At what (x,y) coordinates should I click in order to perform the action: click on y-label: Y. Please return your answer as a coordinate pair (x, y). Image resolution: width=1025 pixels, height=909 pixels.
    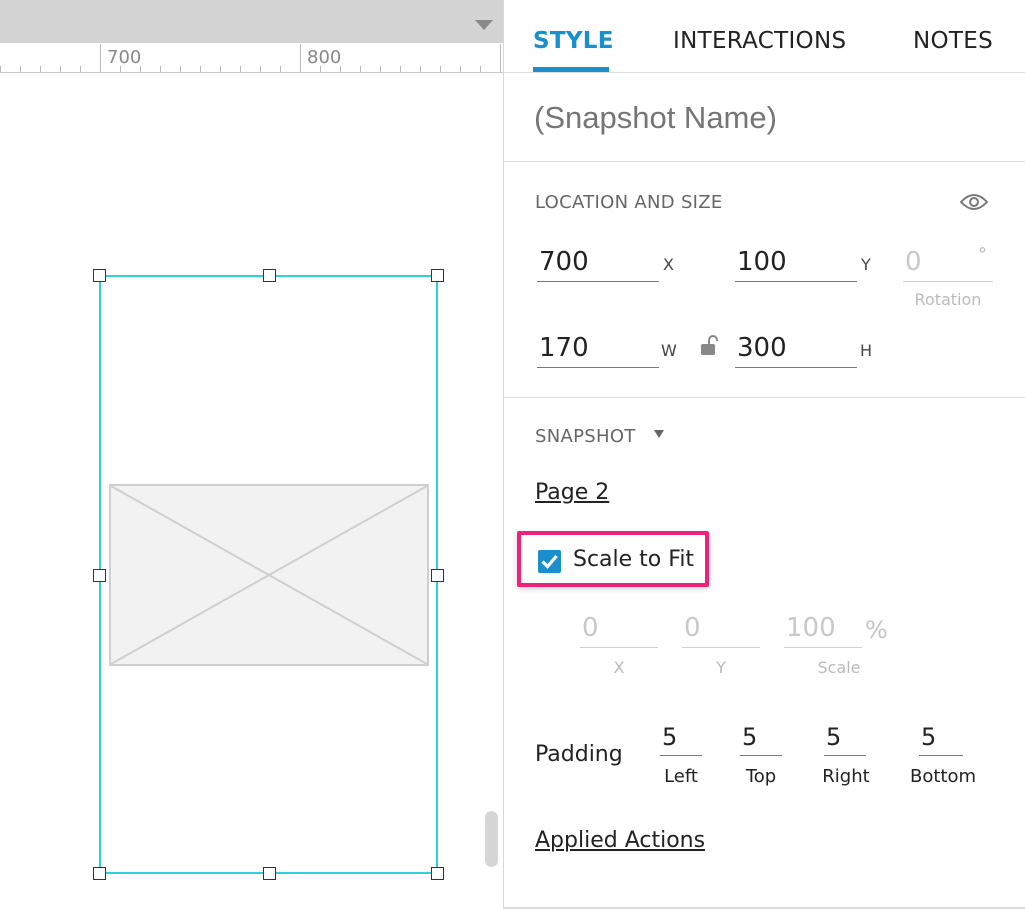
    Looking at the image, I should click on (866, 264).